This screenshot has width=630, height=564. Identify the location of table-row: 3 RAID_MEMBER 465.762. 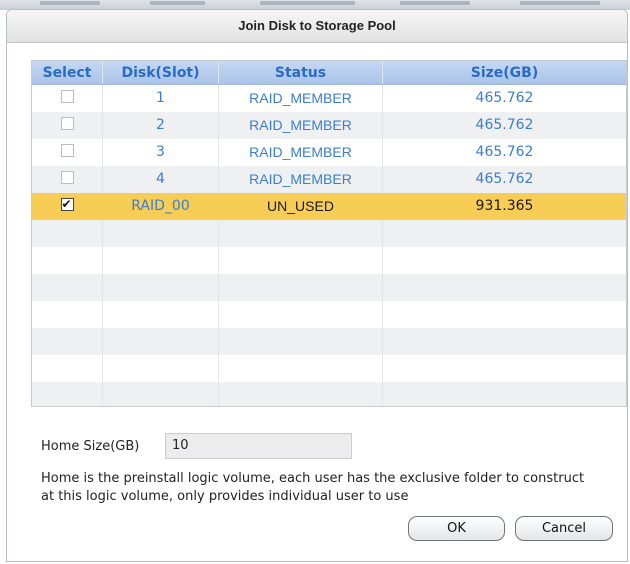
(329, 152).